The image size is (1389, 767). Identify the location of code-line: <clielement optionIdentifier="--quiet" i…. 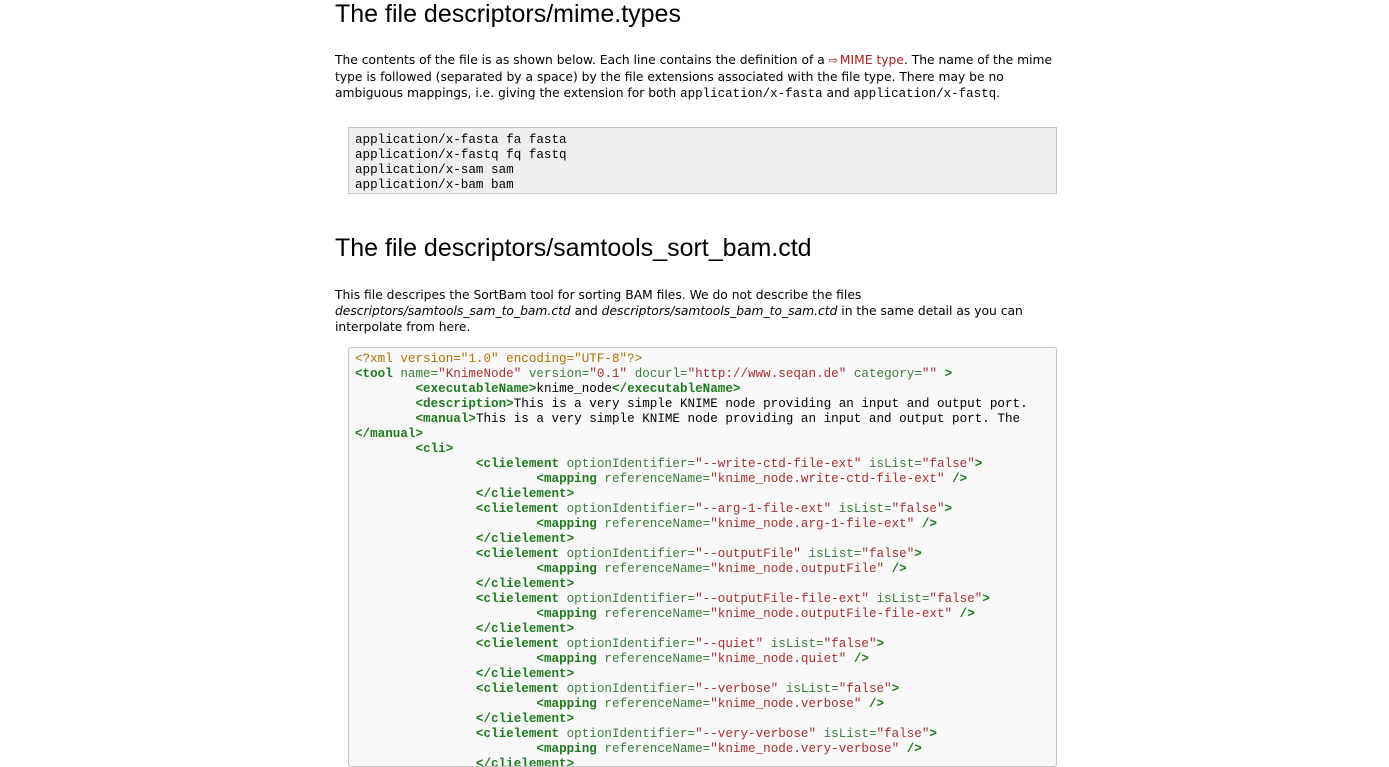
(680, 644).